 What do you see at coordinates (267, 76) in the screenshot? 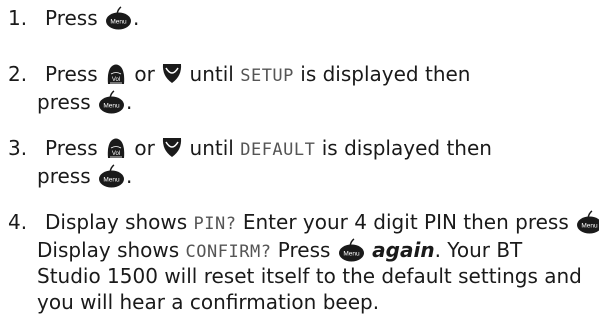
I see `display-text-setup: SETUP` at bounding box center [267, 76].